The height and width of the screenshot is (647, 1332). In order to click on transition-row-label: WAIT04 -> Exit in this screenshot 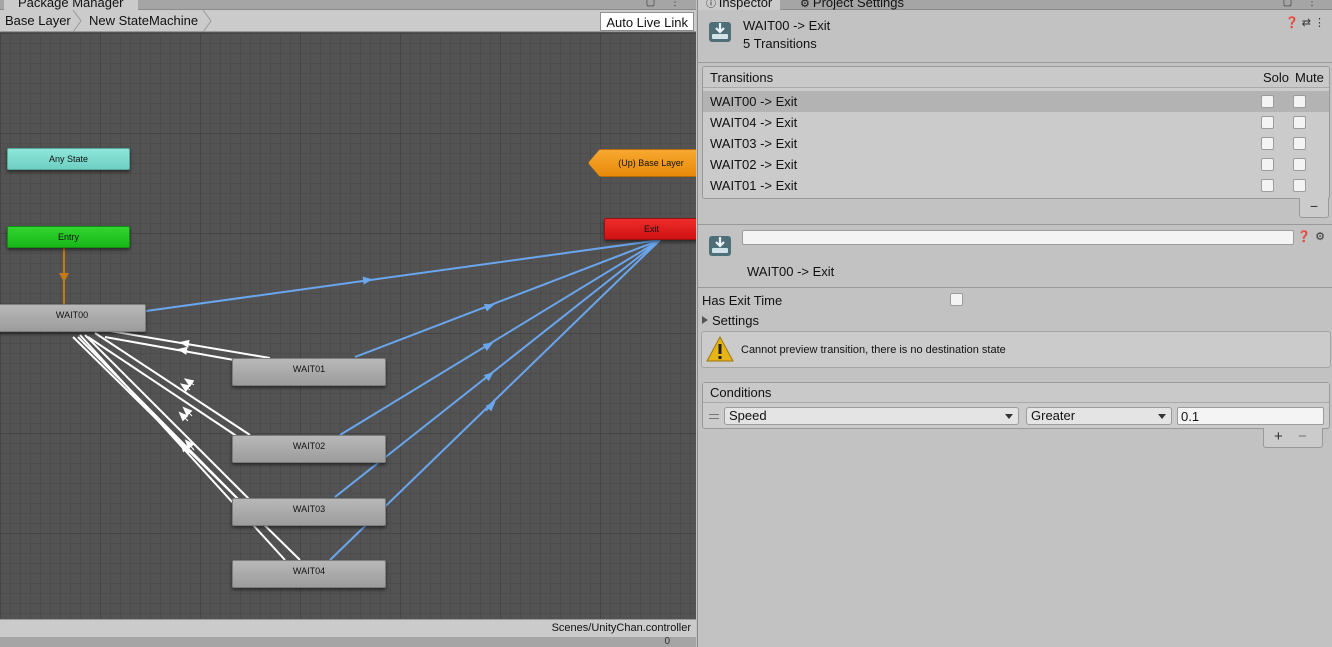, I will do `click(754, 122)`.